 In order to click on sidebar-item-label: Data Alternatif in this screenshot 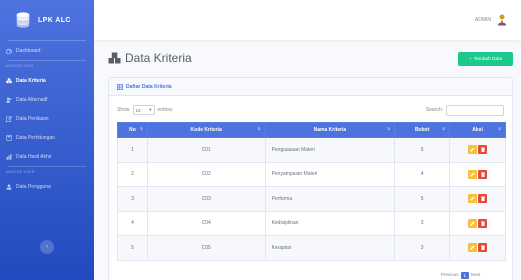, I will do `click(32, 99)`.